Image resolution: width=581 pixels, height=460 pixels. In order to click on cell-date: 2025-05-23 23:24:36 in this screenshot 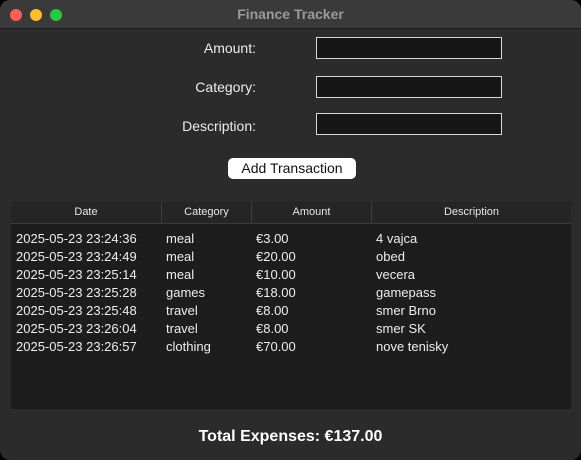, I will do `click(76, 238)`.